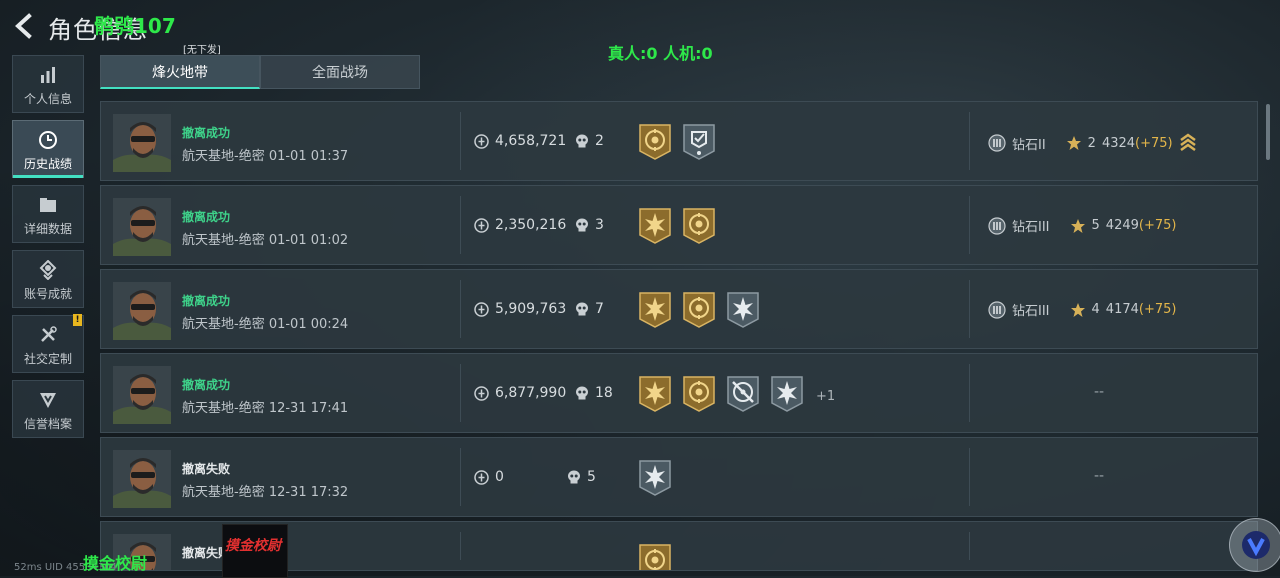  I want to click on sidebar-item-label: 账号成就, so click(47, 294).